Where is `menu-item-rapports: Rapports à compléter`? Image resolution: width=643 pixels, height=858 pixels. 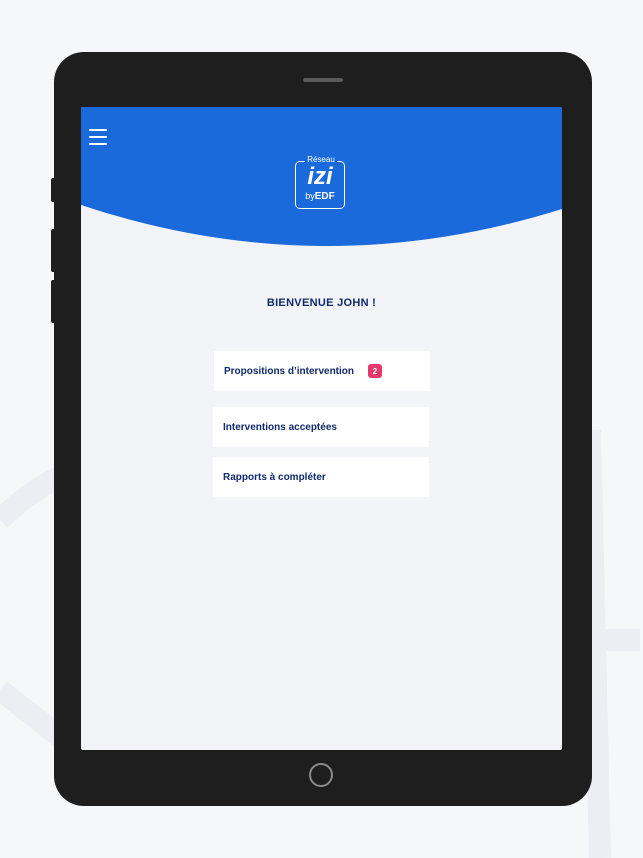
menu-item-rapports: Rapports à compléter is located at coordinates (321, 477).